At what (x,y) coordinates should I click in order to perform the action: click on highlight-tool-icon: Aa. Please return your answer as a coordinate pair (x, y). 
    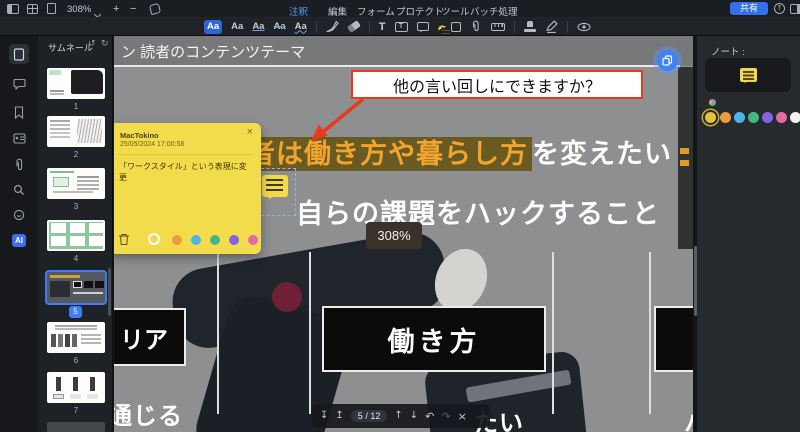
    Looking at the image, I should click on (213, 26).